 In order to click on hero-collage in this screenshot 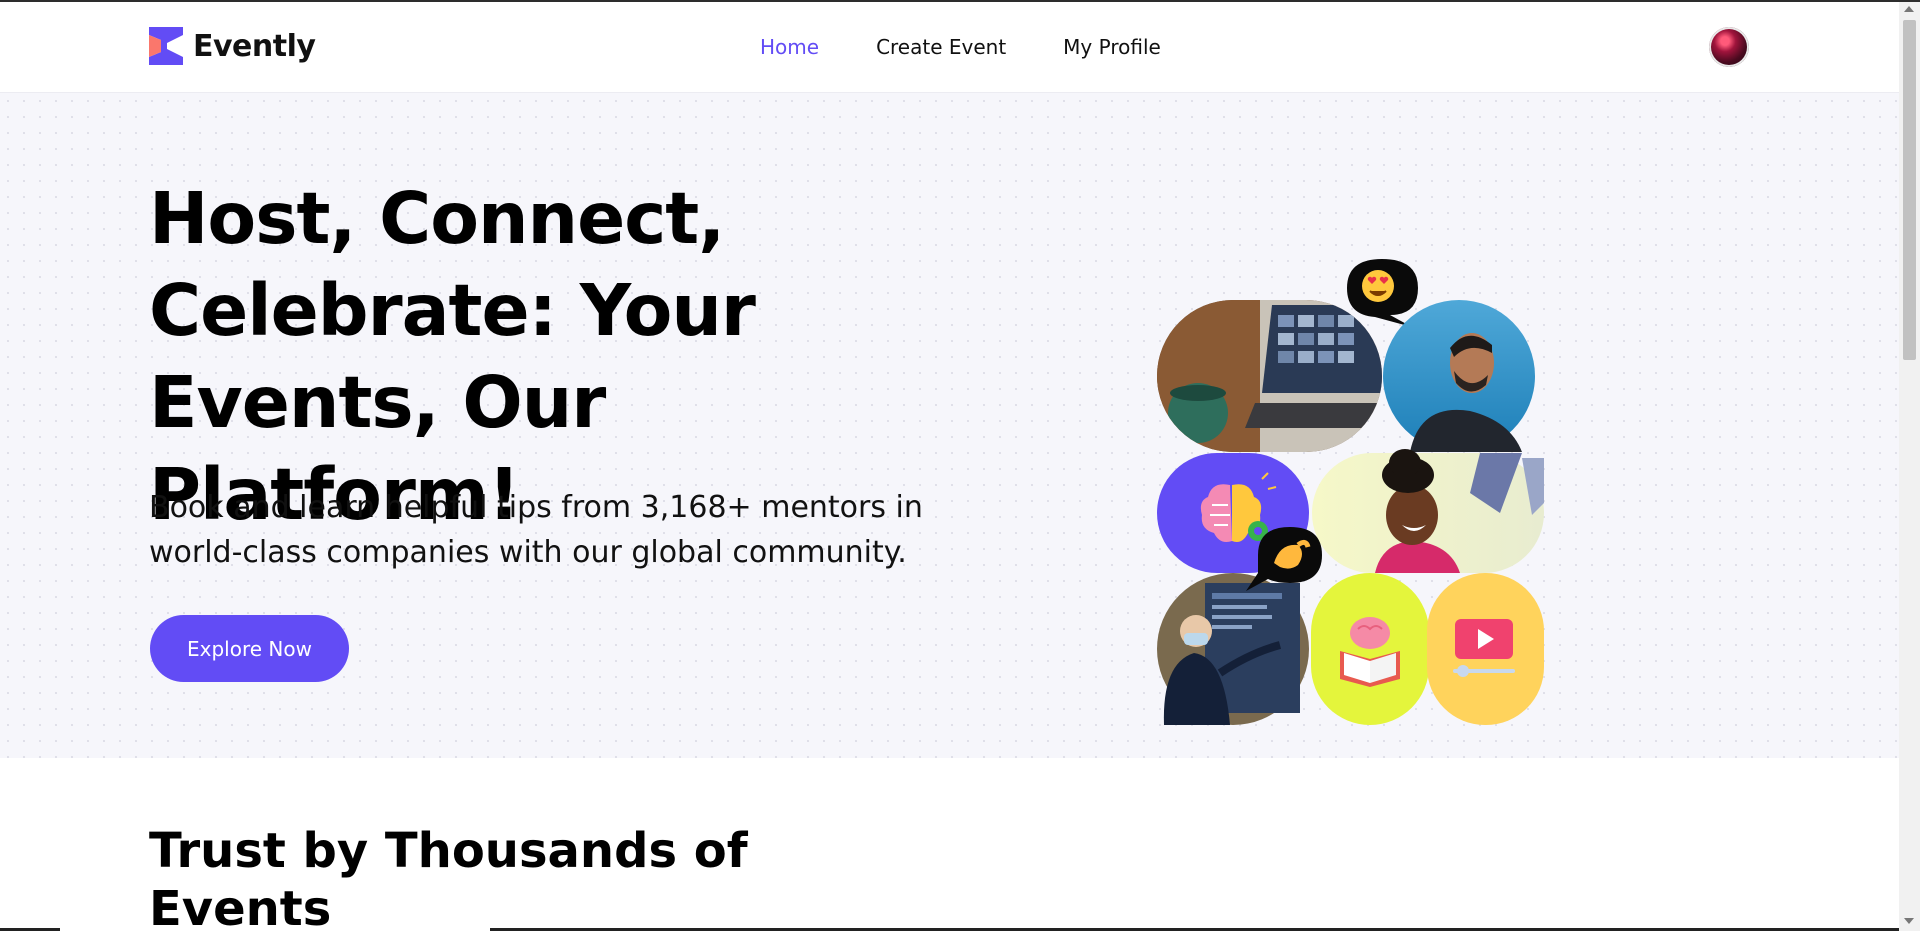, I will do `click(1350, 492)`.